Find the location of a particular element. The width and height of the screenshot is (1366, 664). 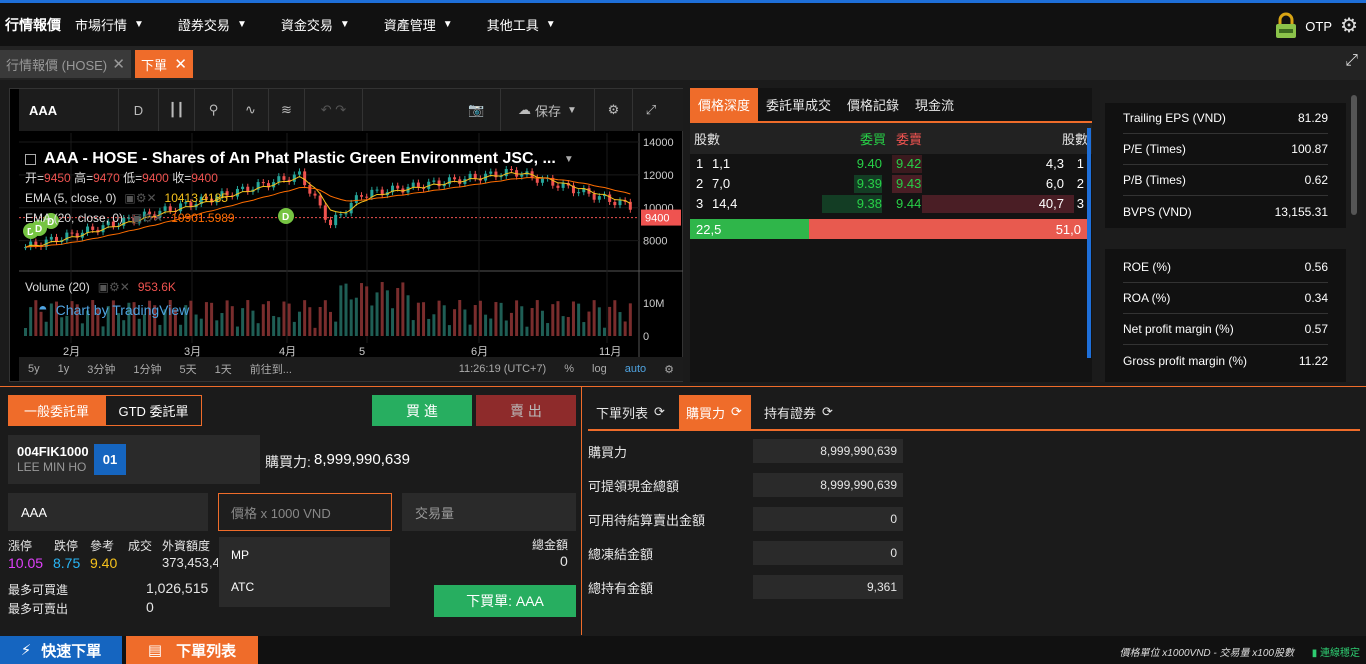

buying-power-value: 8,999,990,639 is located at coordinates (362, 459).